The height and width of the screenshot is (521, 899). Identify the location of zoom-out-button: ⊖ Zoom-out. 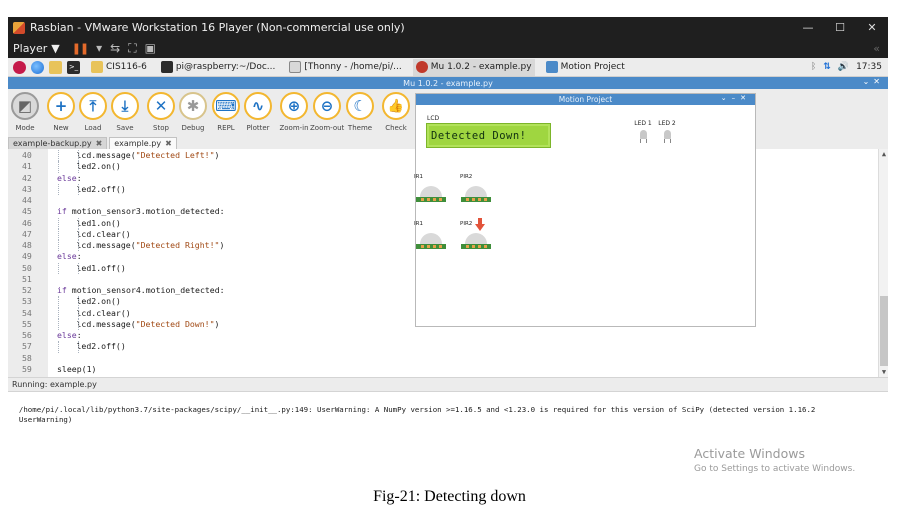
(327, 112).